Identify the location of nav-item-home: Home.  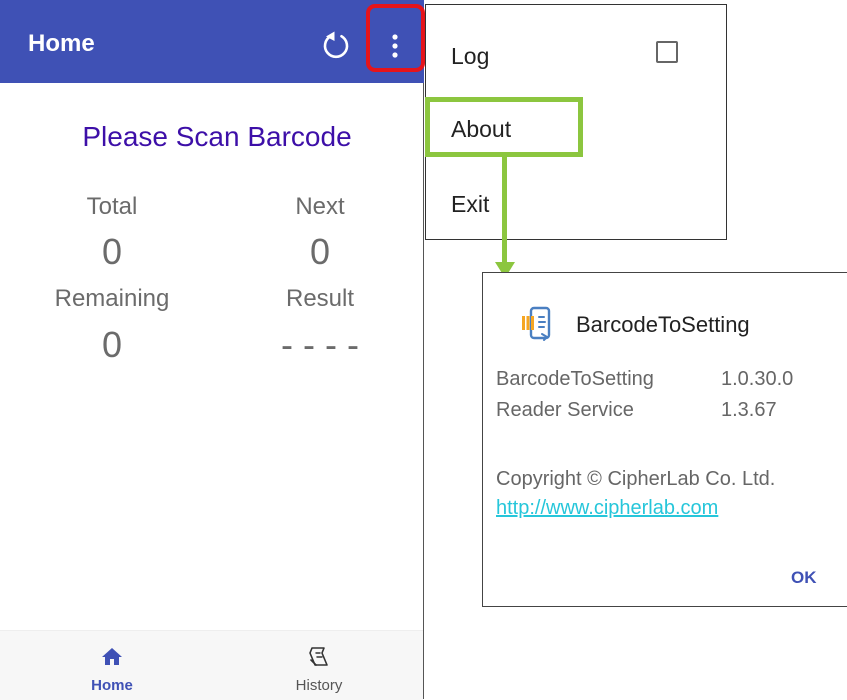
(112, 665).